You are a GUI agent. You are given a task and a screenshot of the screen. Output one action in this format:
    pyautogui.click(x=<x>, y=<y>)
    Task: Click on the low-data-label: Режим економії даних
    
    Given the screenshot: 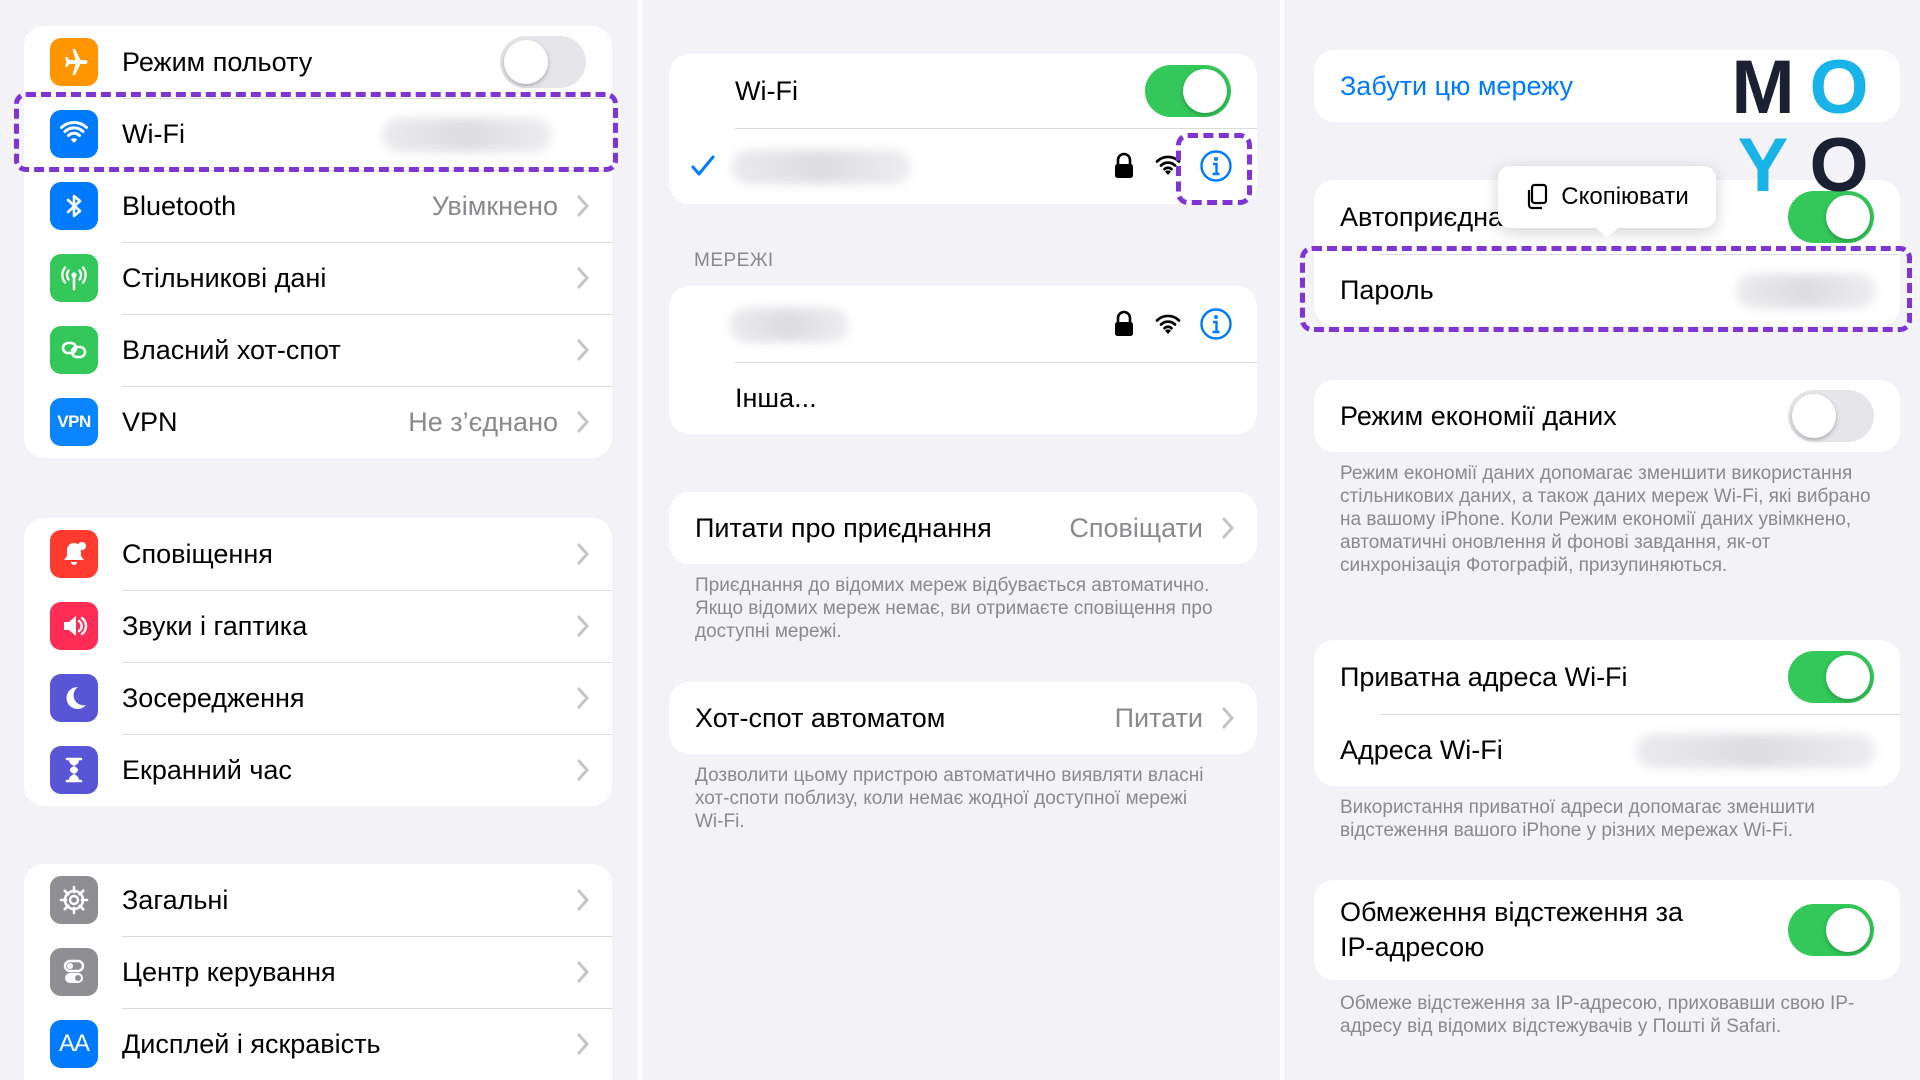 What is the action you would take?
    pyautogui.click(x=1478, y=415)
    